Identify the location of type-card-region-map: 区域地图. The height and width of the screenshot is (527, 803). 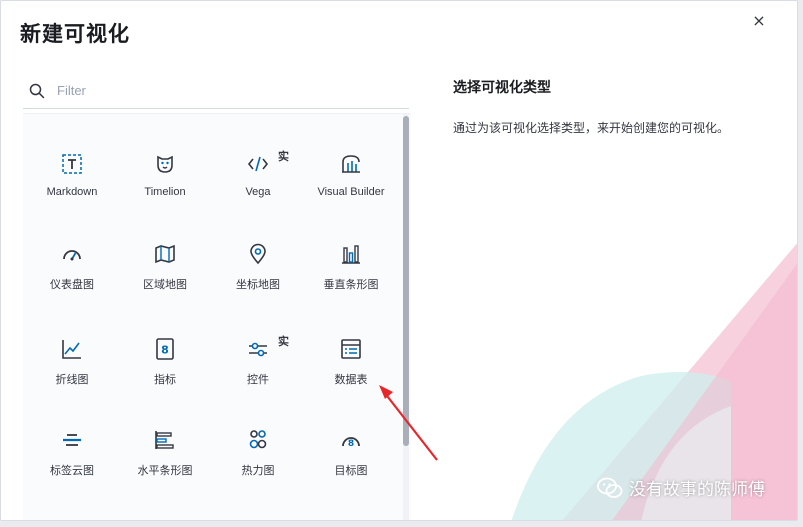
(165, 259).